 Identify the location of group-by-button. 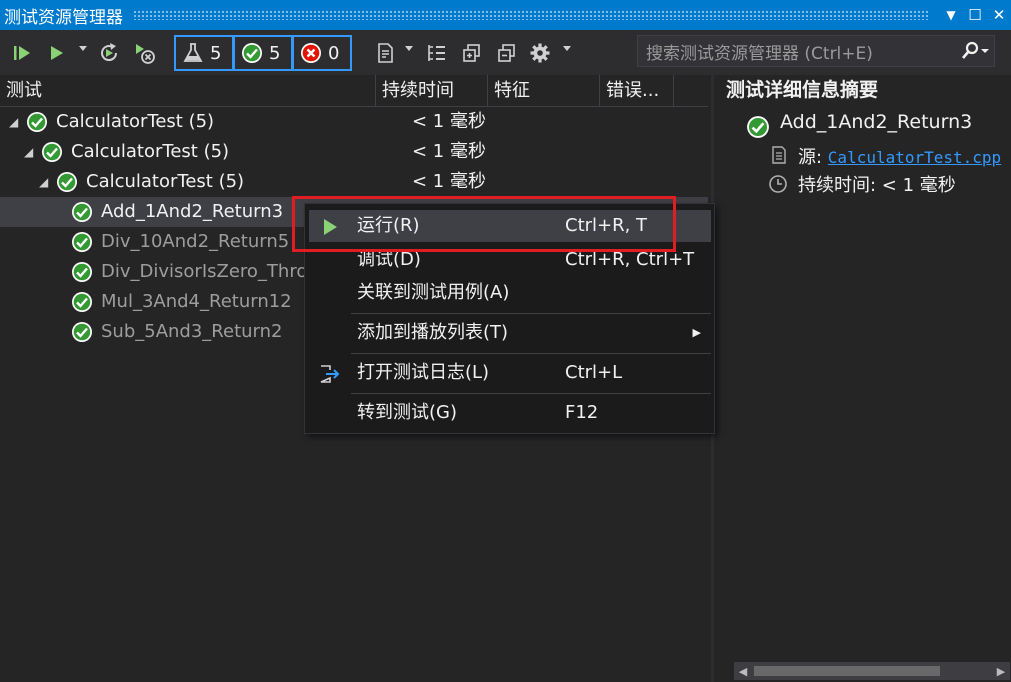
(437, 53).